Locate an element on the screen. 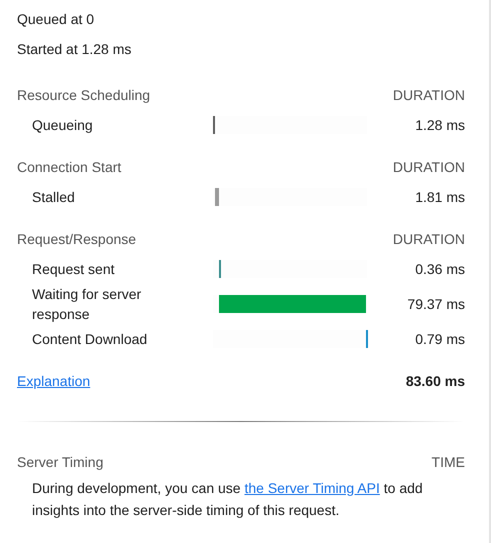  explanation-link: Explanation is located at coordinates (53, 381).